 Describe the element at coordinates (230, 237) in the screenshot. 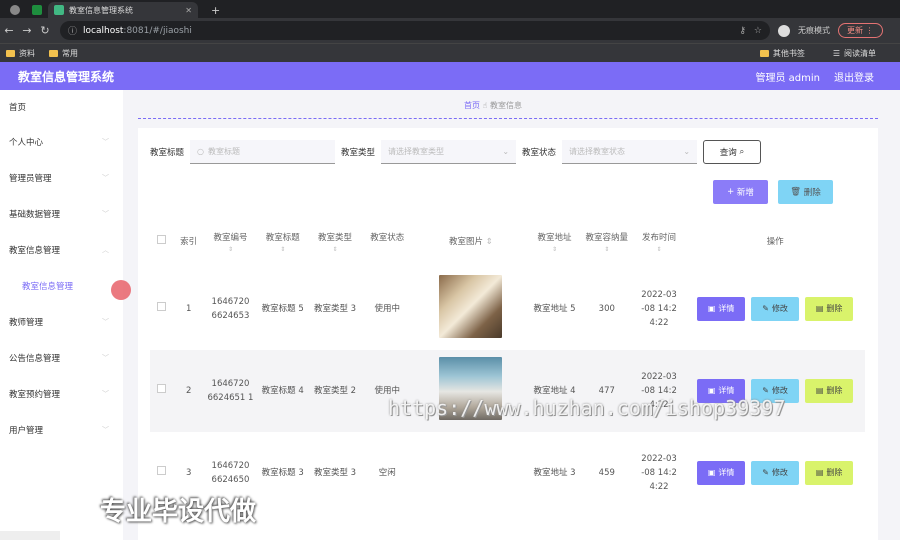

I see `column-header-label: 教室编号` at that location.